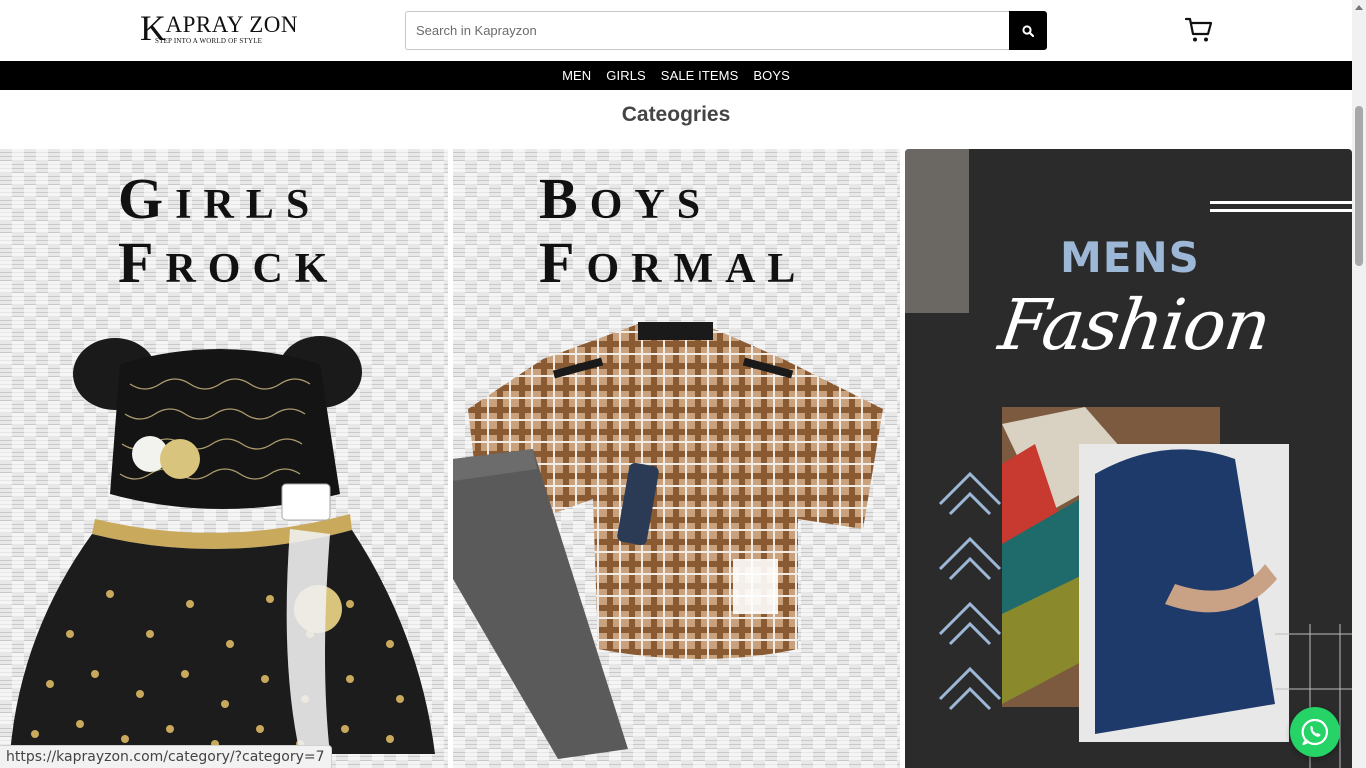 The image size is (1366, 768). Describe the element at coordinates (209, 41) in the screenshot. I see `logo-tagline: STEP INTO A WORLD OF STYLE` at that location.